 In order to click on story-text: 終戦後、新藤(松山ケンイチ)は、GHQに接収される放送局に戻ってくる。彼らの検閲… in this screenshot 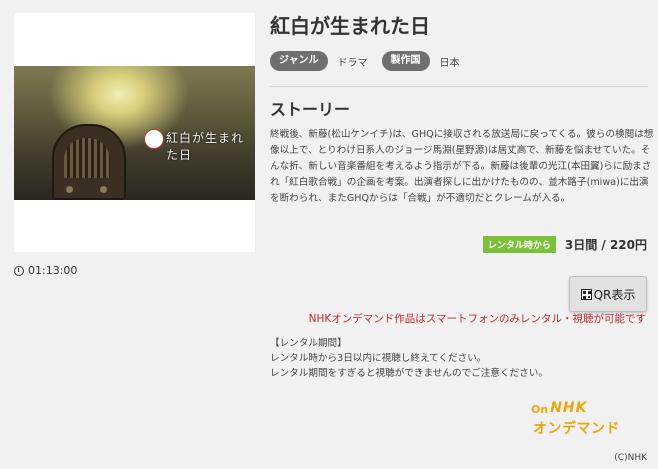, I will do `click(462, 166)`.